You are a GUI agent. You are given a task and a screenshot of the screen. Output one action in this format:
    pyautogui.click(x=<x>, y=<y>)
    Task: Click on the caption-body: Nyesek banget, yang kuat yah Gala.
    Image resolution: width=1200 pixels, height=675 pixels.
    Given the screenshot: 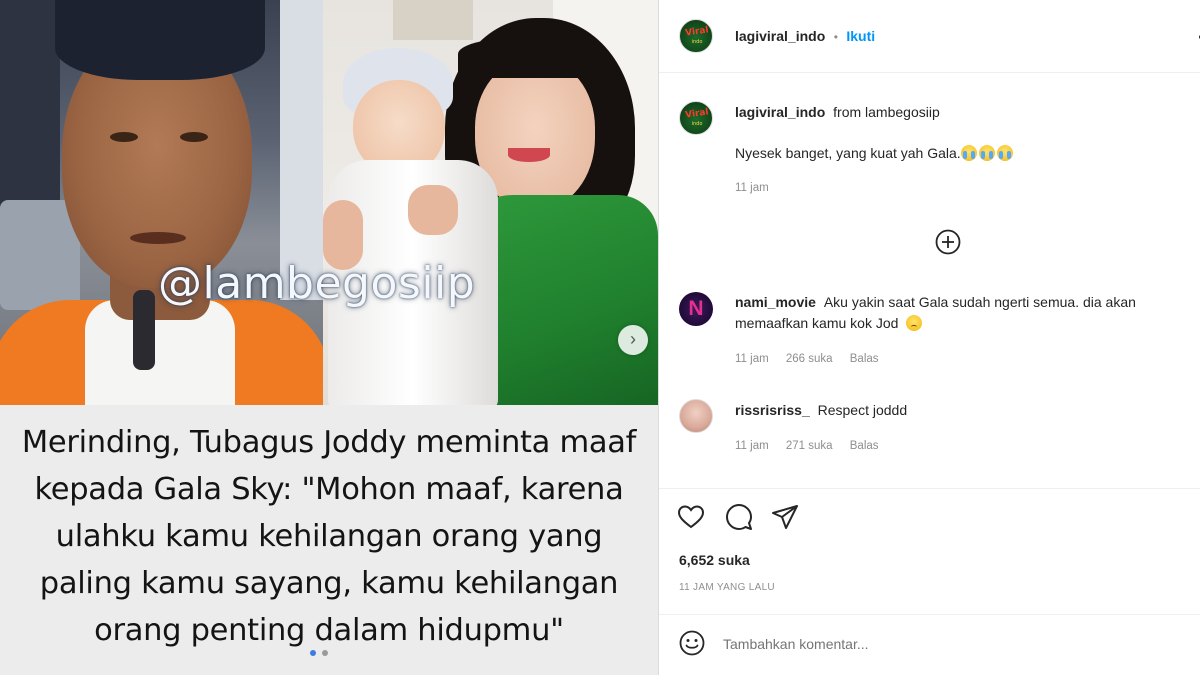 What is the action you would take?
    pyautogui.click(x=848, y=153)
    